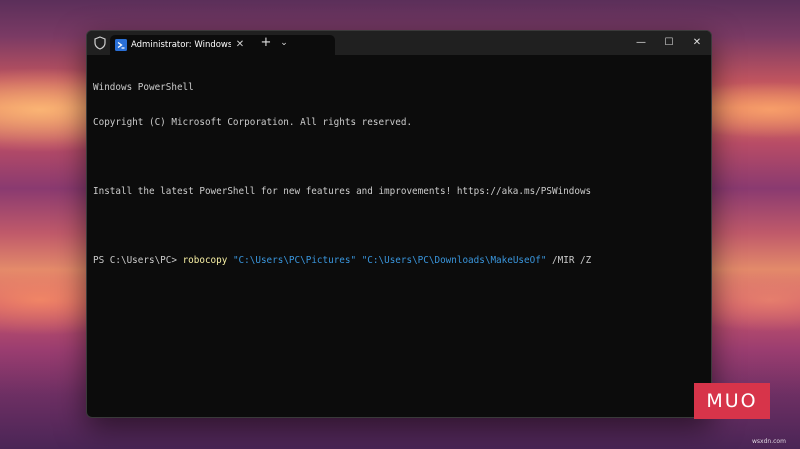 The width and height of the screenshot is (800, 449). Describe the element at coordinates (240, 45) in the screenshot. I see `tab-close-icon: ✕` at that location.